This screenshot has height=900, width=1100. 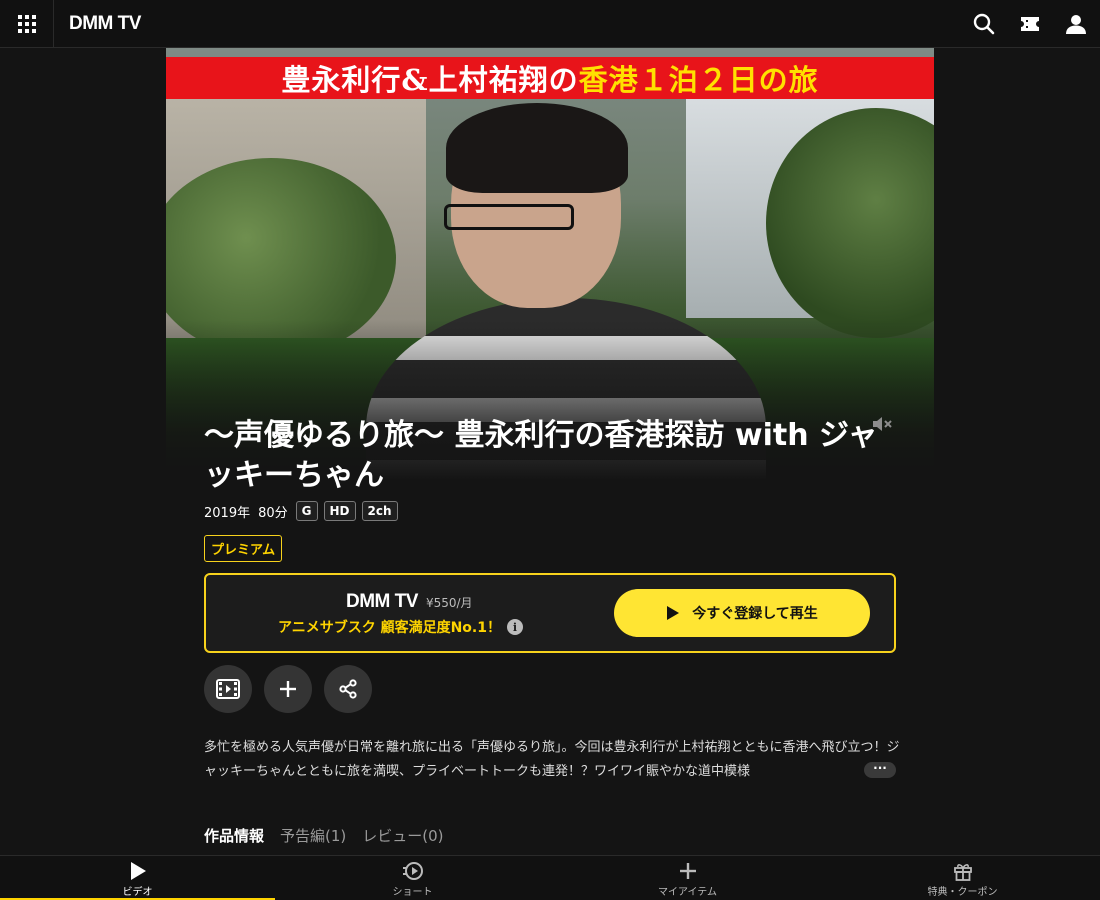 I want to click on top-bar: DMM TV, so click(x=550, y=24).